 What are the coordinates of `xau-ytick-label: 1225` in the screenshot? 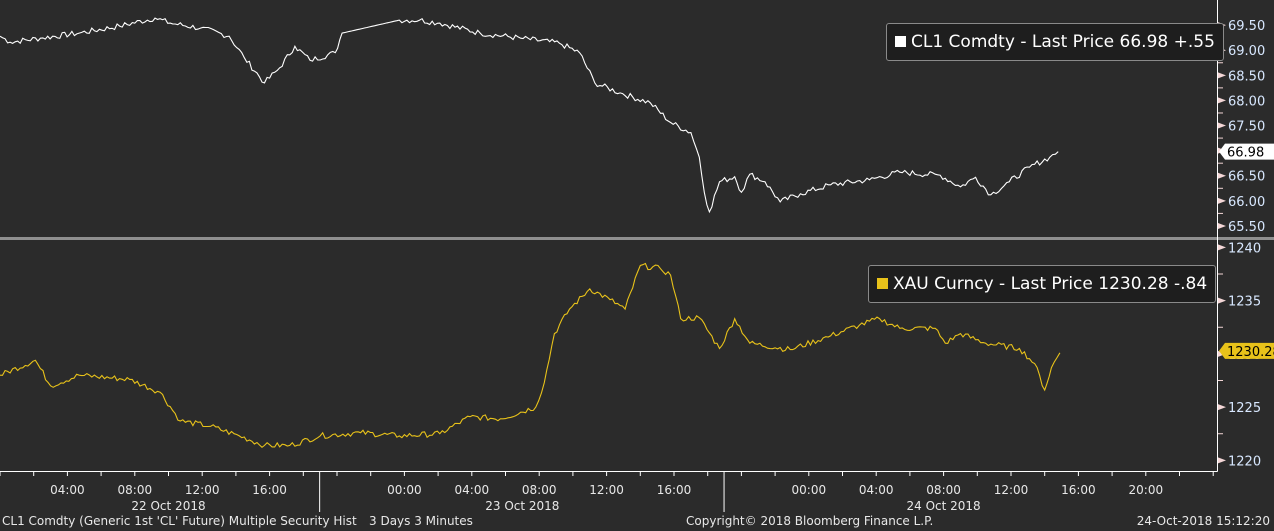 It's located at (1244, 408).